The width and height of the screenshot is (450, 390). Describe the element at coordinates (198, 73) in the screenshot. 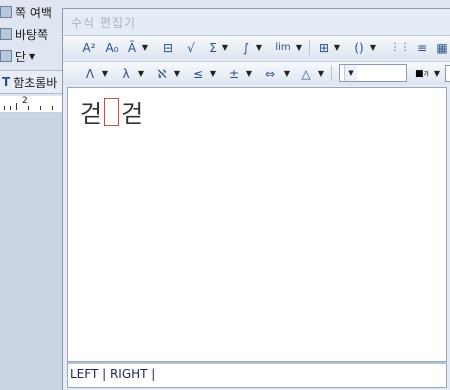

I see `relation-icon: ≤` at that location.